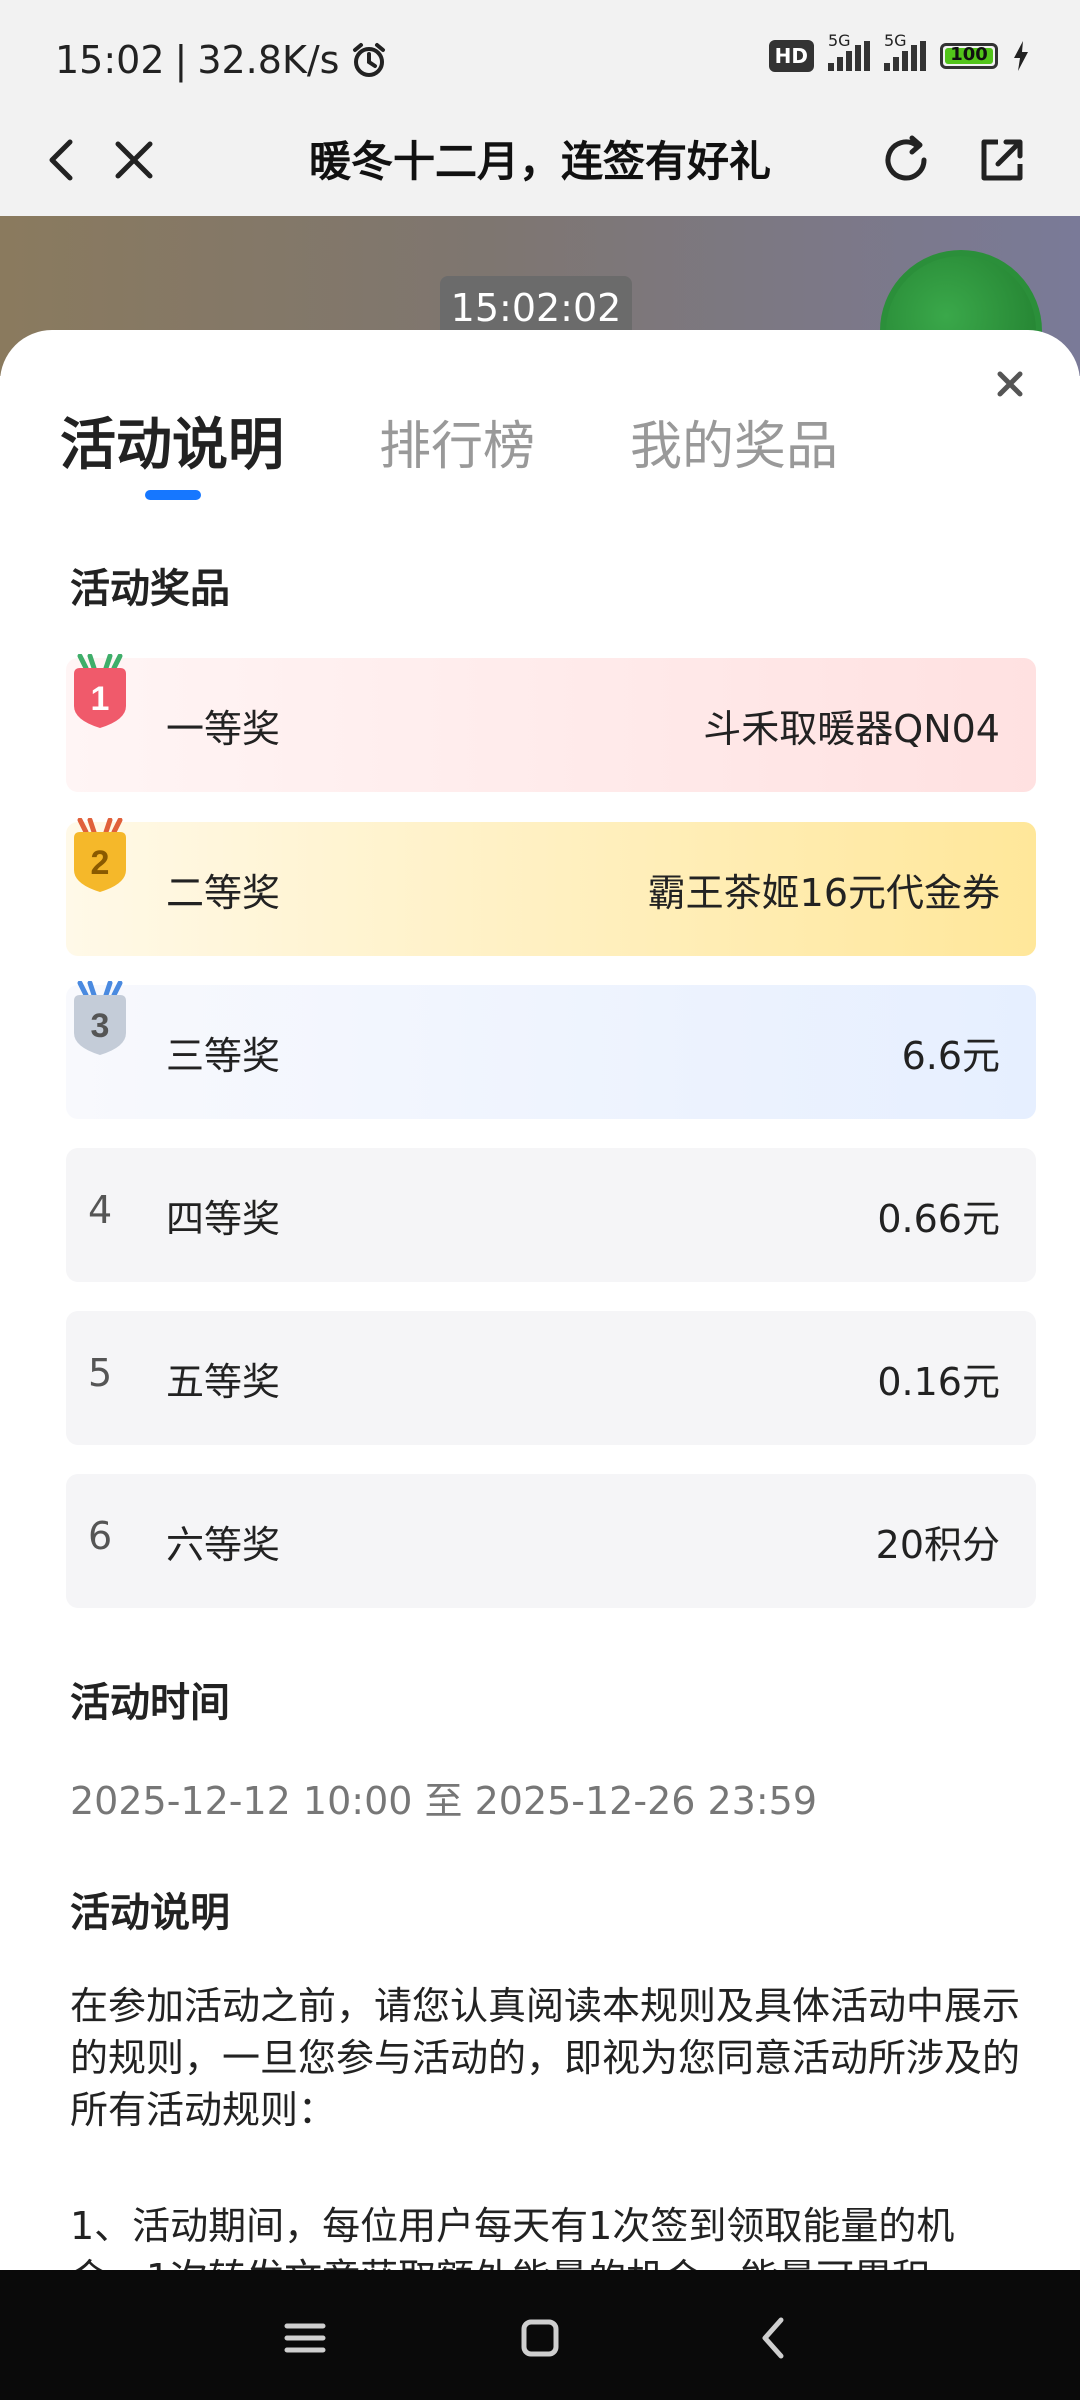 Image resolution: width=1080 pixels, height=2400 pixels. What do you see at coordinates (551, 723) in the screenshot?
I see `prize-row-1: 1 一等奖 斗禾取暖器QN04` at bounding box center [551, 723].